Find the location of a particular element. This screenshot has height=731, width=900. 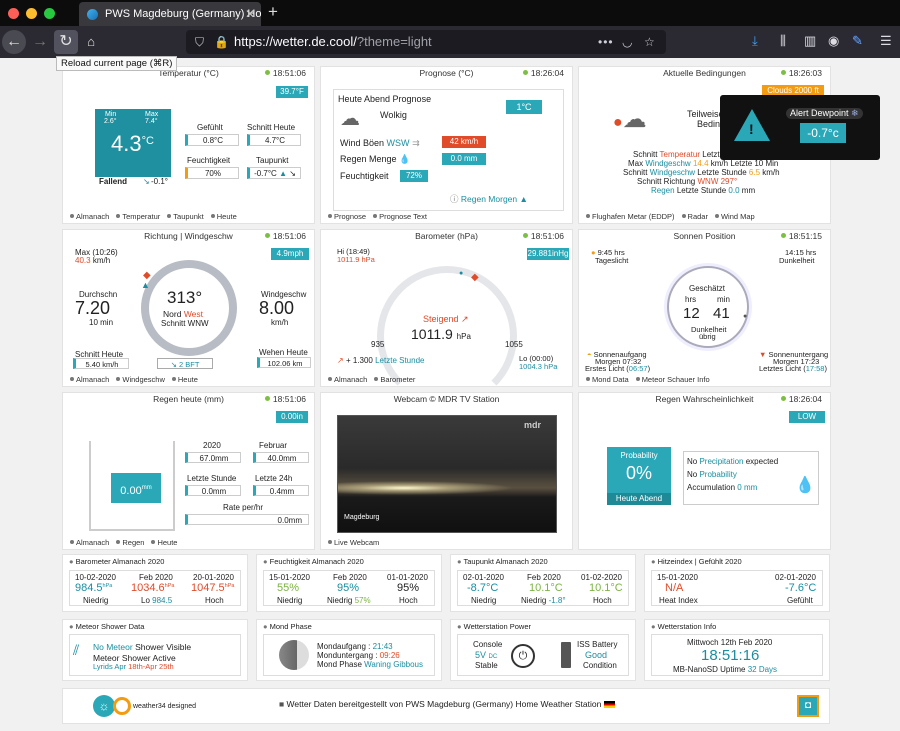

browser-tab: PWS Magdeburg (Germany) Ho ✕ is located at coordinates (170, 14).